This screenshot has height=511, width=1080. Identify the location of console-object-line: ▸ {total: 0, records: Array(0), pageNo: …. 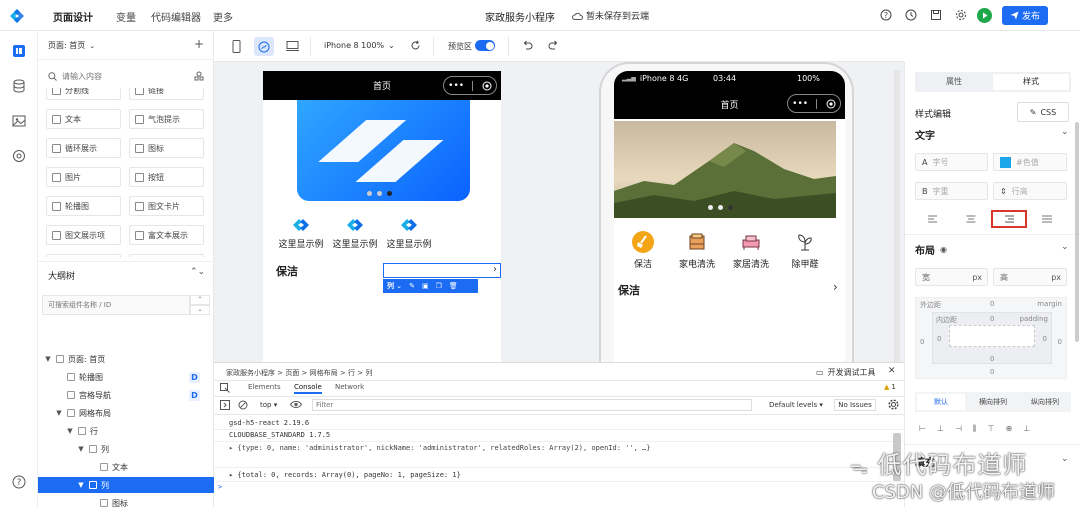
(345, 475).